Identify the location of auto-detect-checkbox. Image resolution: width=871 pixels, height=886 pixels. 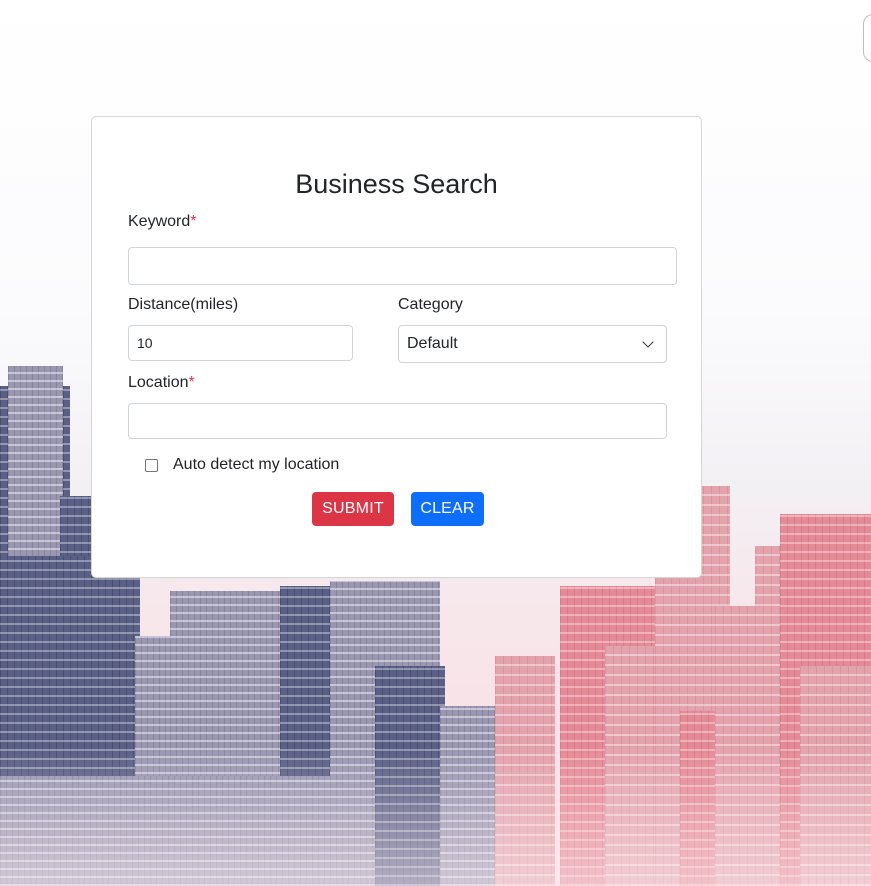
(151, 465).